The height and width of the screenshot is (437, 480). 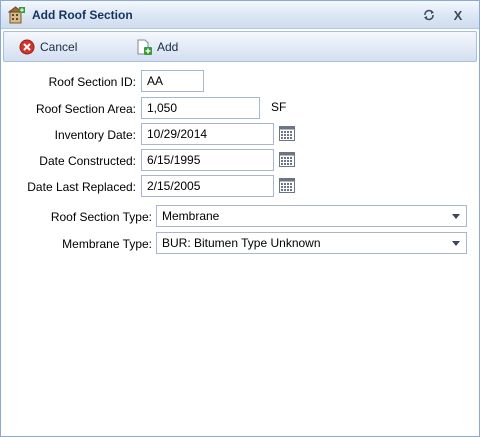 I want to click on building-add-icon, so click(x=16, y=15).